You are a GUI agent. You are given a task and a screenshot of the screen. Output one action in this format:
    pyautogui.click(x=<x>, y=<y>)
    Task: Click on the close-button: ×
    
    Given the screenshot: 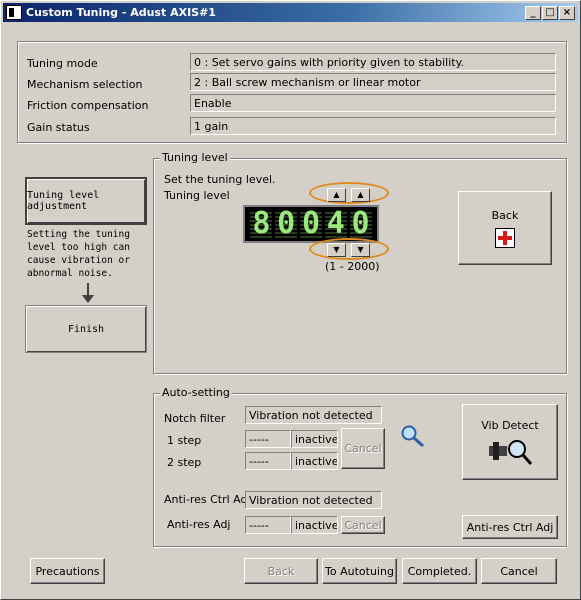 What is the action you would take?
    pyautogui.click(x=567, y=13)
    